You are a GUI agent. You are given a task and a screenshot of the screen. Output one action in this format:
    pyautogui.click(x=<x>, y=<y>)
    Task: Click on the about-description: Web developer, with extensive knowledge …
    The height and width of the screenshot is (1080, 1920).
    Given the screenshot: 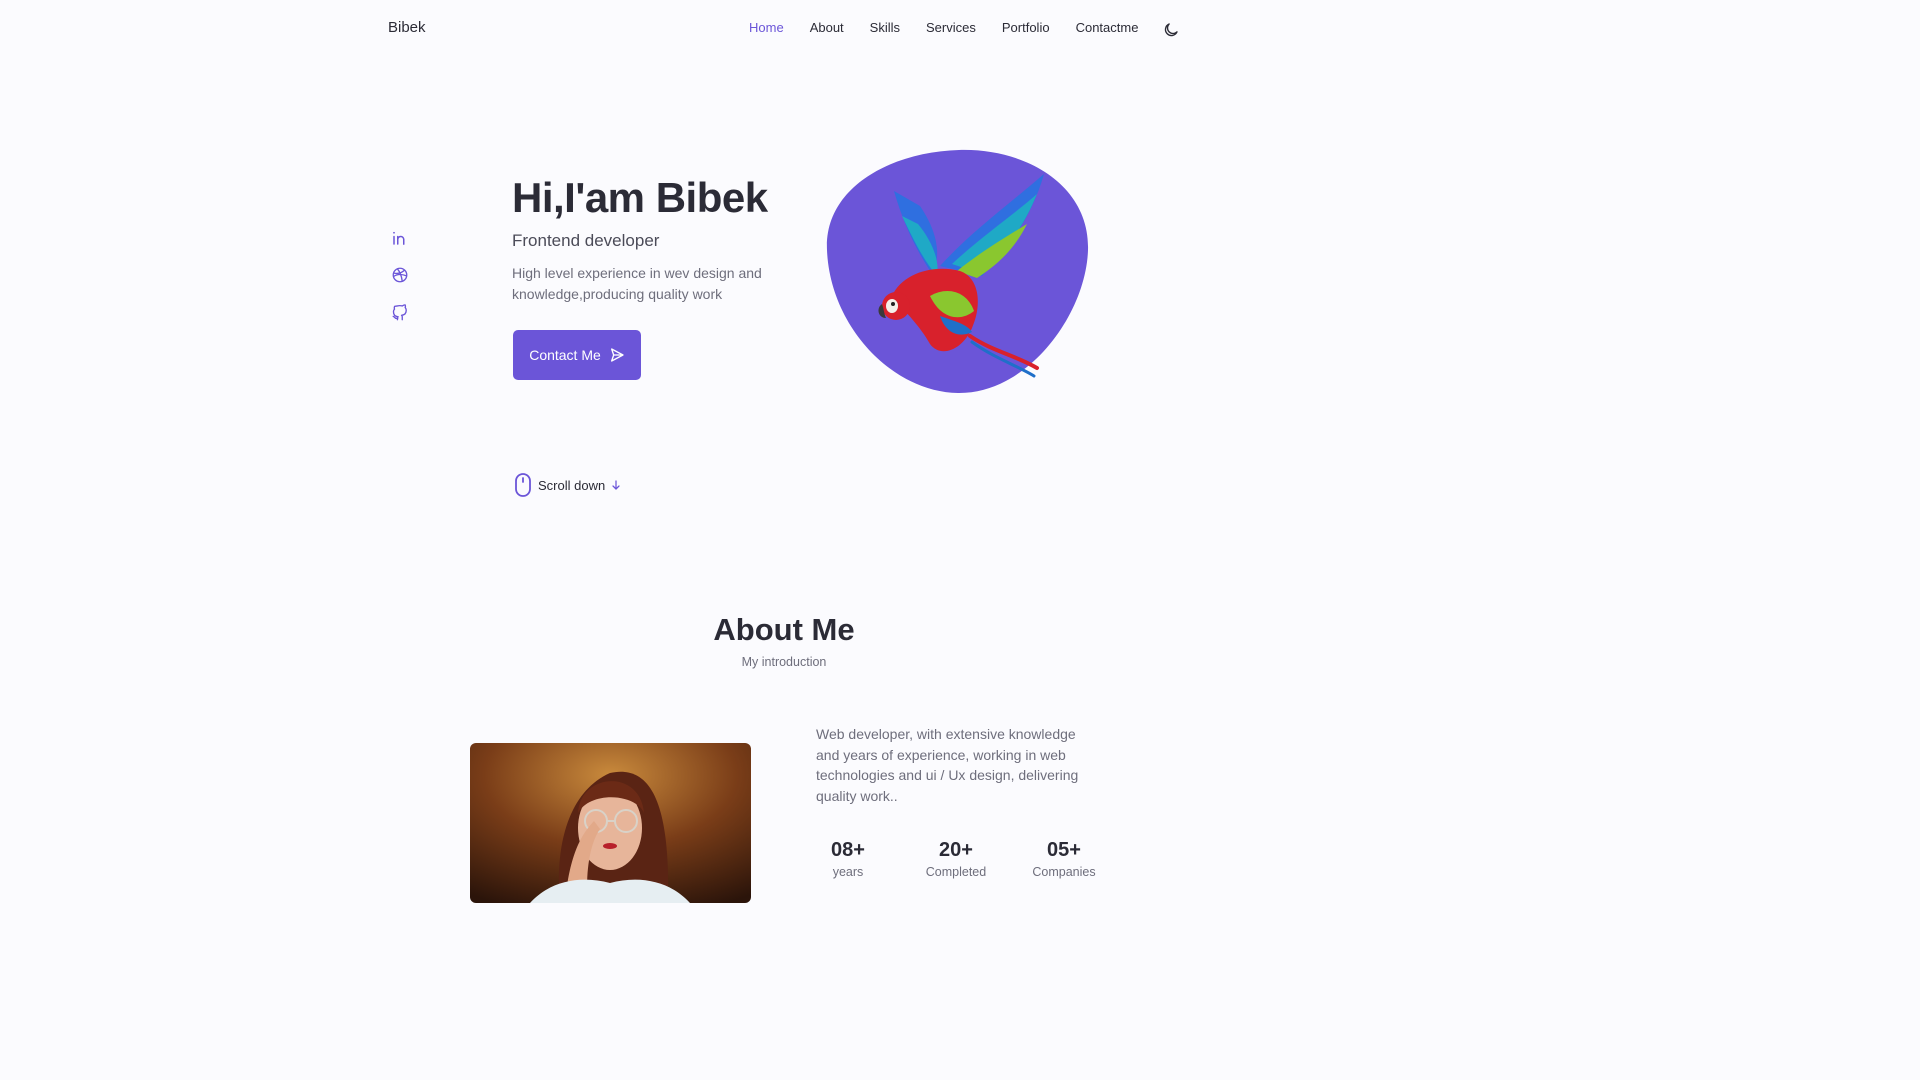 What is the action you would take?
    pyautogui.click(x=947, y=765)
    